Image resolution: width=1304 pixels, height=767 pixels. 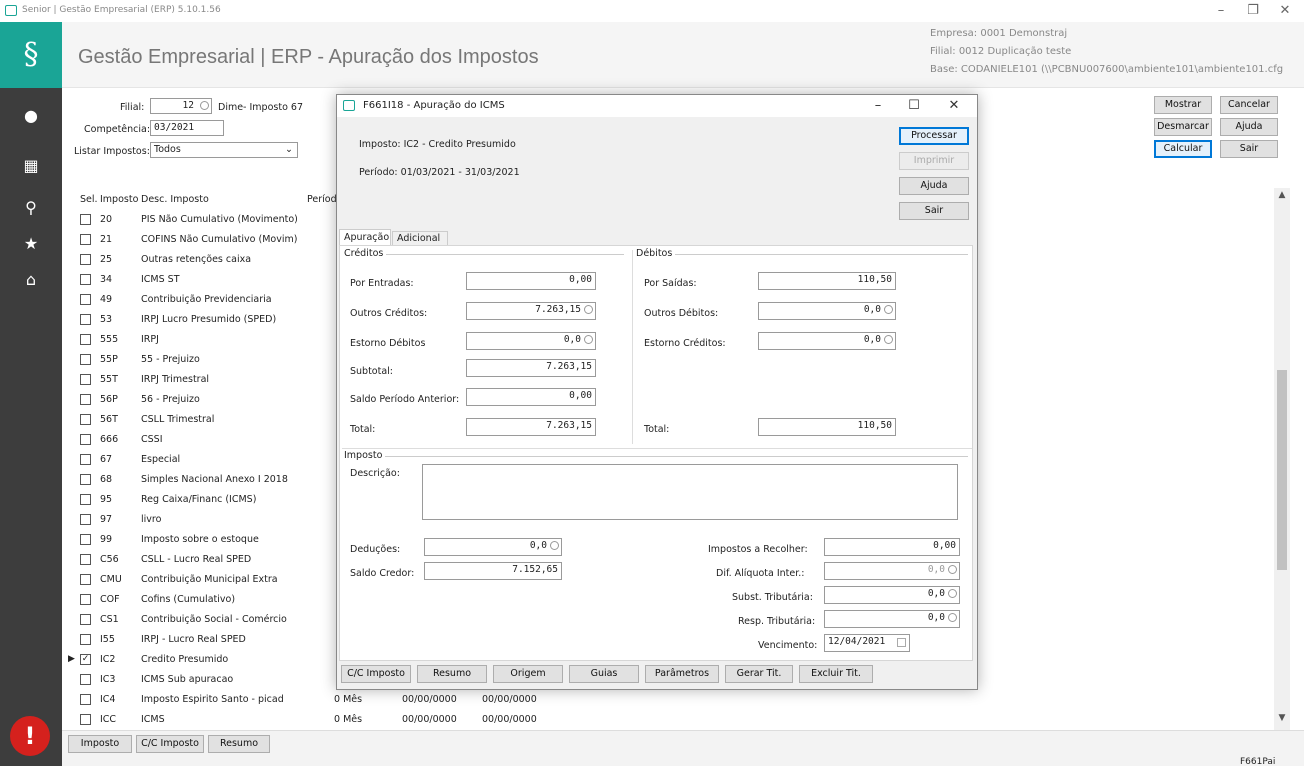 I want to click on vencimento-field: 12/04/2021, so click(x=867, y=643).